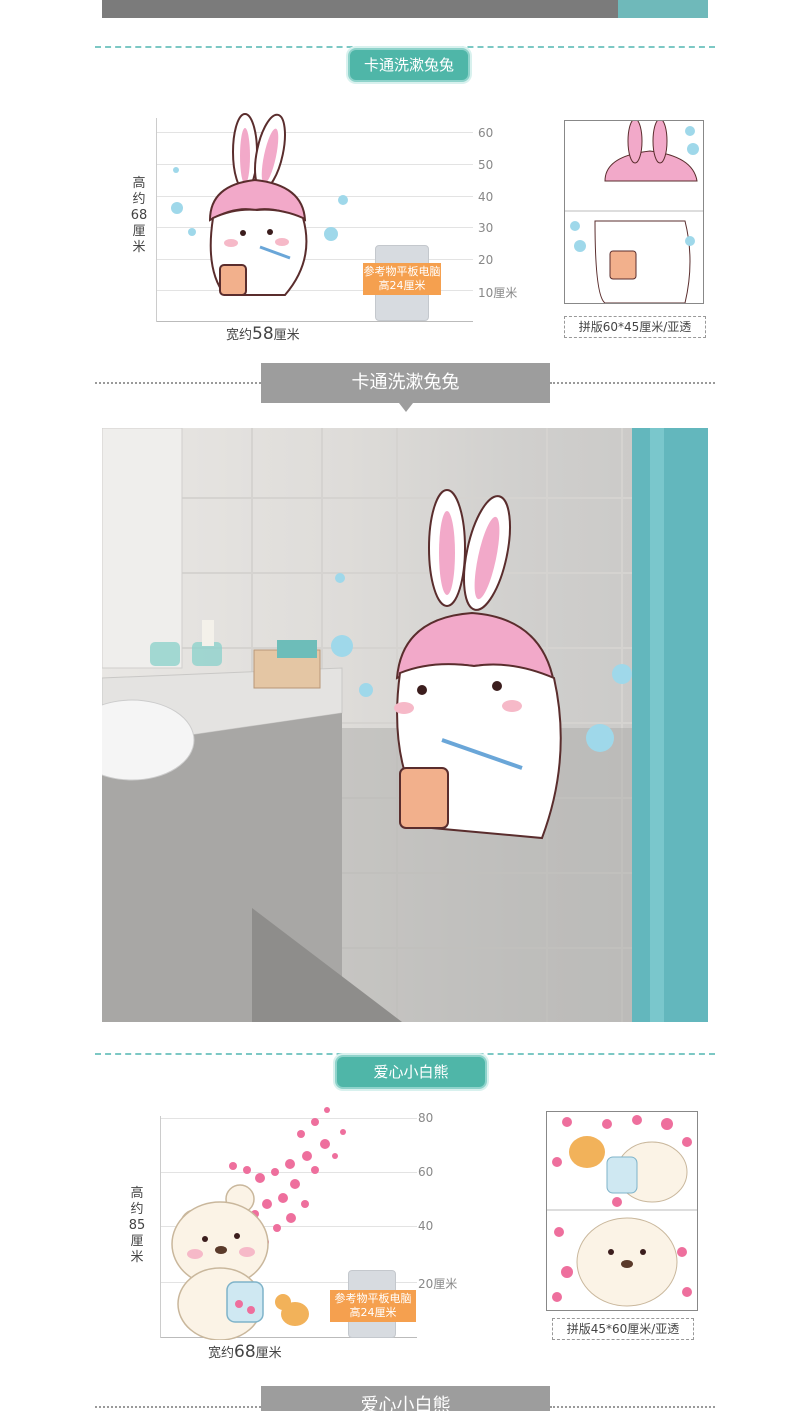 The width and height of the screenshot is (810, 1411). I want to click on width-label: 宽约68厘米, so click(245, 1352).